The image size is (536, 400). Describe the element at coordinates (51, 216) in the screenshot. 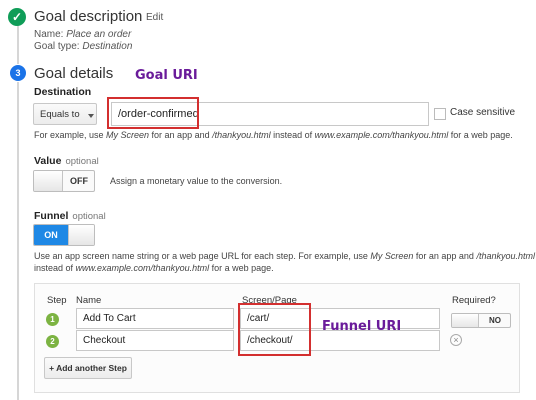

I see `funnel-label-text: Funnel` at that location.